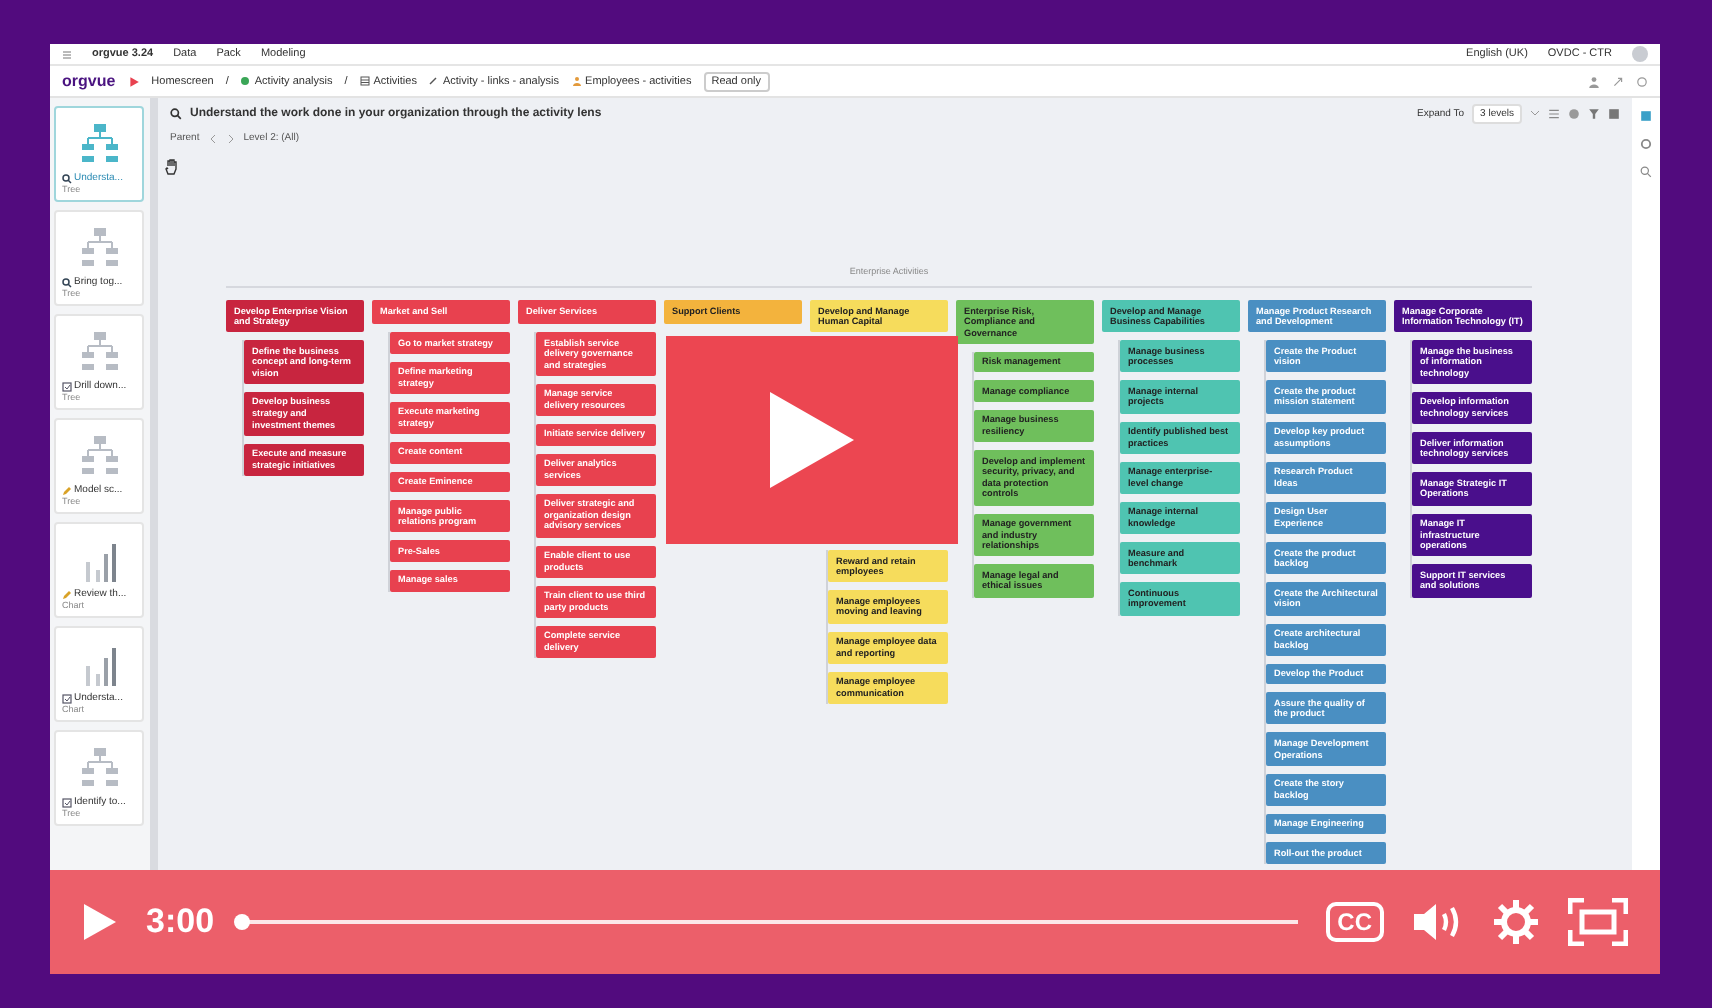 The image size is (1712, 1008). What do you see at coordinates (67, 54) in the screenshot?
I see `menu-icon` at bounding box center [67, 54].